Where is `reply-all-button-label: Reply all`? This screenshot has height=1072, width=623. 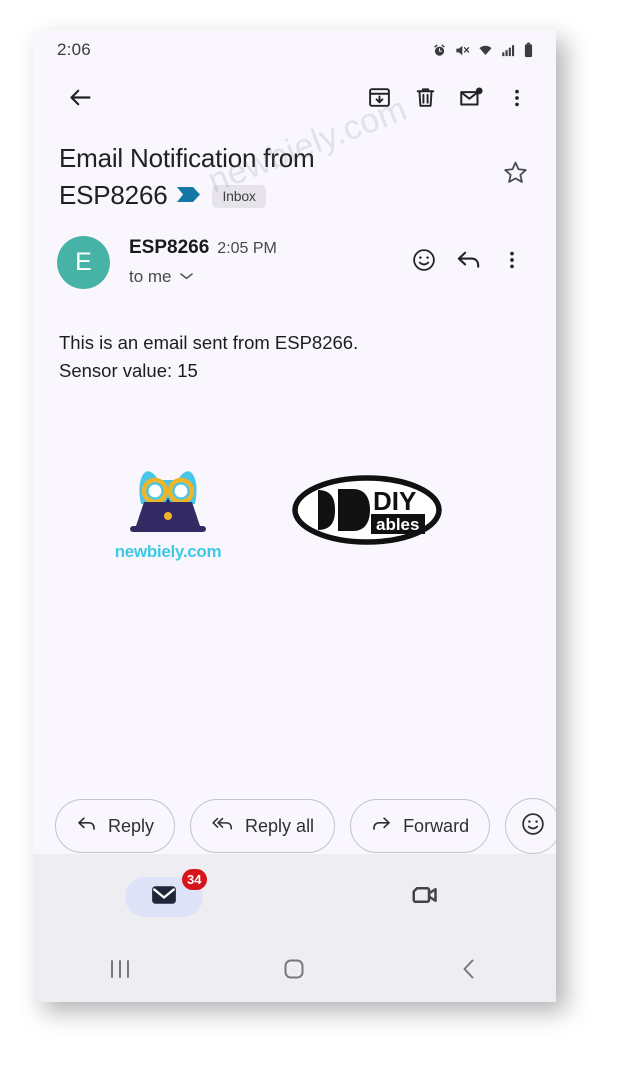
reply-all-button-label: Reply all is located at coordinates (280, 825).